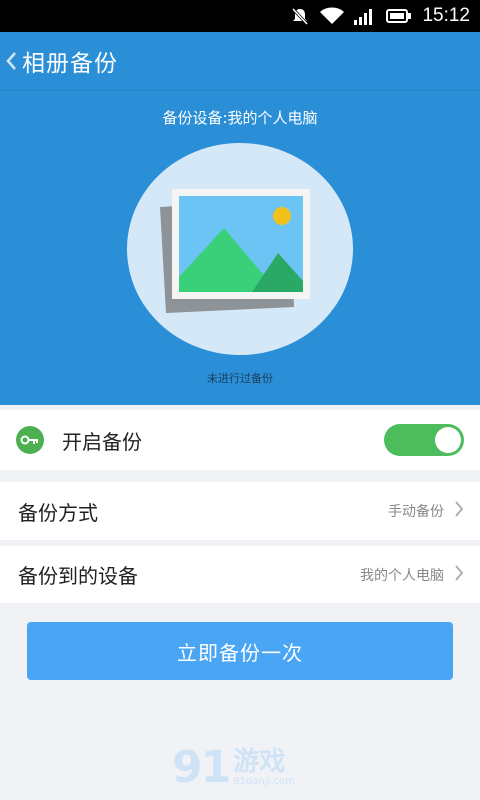  Describe the element at coordinates (240, 16) in the screenshot. I see `status-bar: 15:12` at that location.